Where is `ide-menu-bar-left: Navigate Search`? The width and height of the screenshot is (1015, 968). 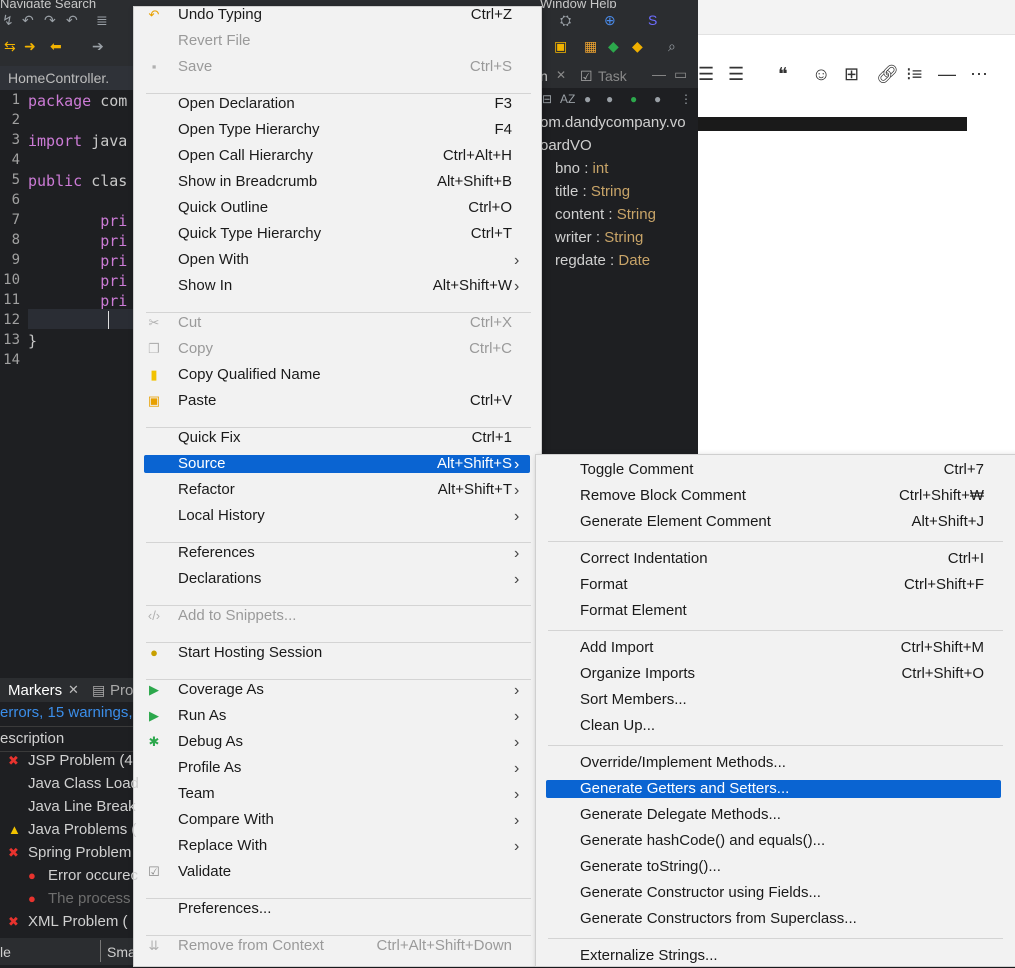
ide-menu-bar-left: Navigate Search is located at coordinates (70, 4).